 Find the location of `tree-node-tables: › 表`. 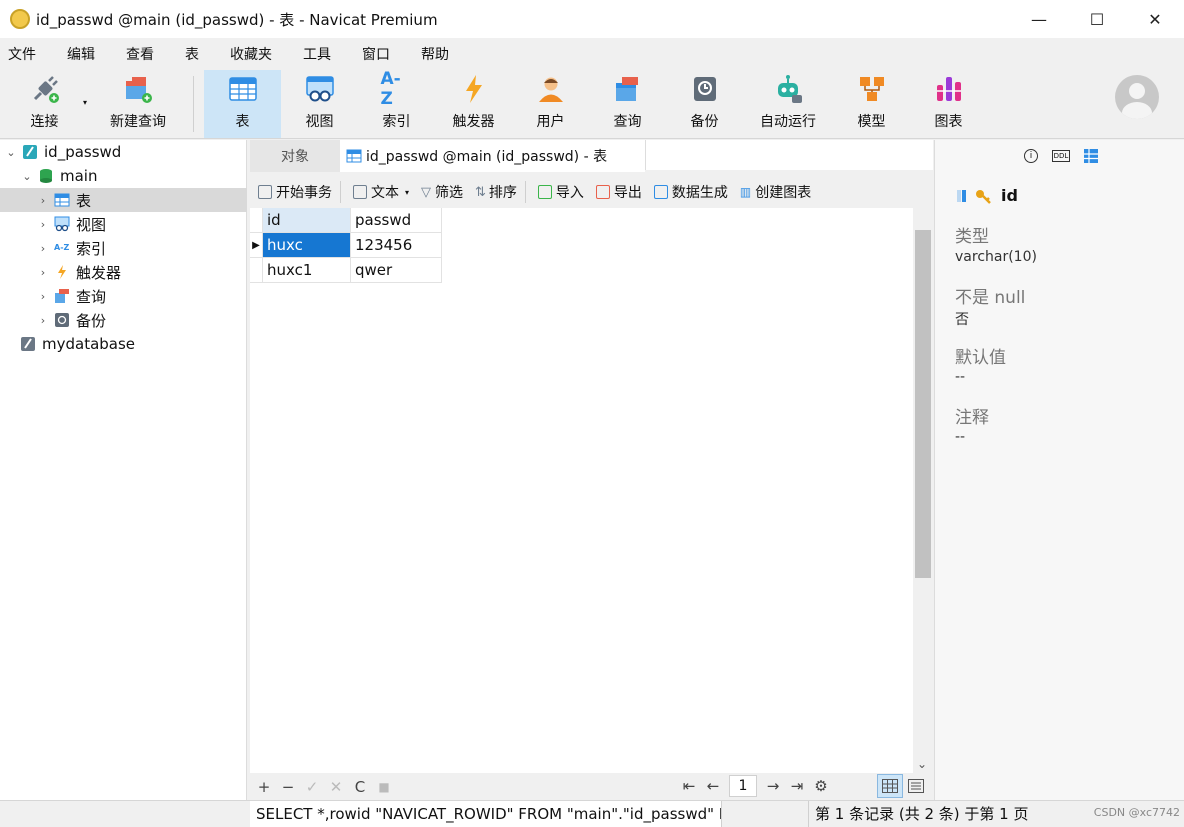

tree-node-tables: › 表 is located at coordinates (123, 200).